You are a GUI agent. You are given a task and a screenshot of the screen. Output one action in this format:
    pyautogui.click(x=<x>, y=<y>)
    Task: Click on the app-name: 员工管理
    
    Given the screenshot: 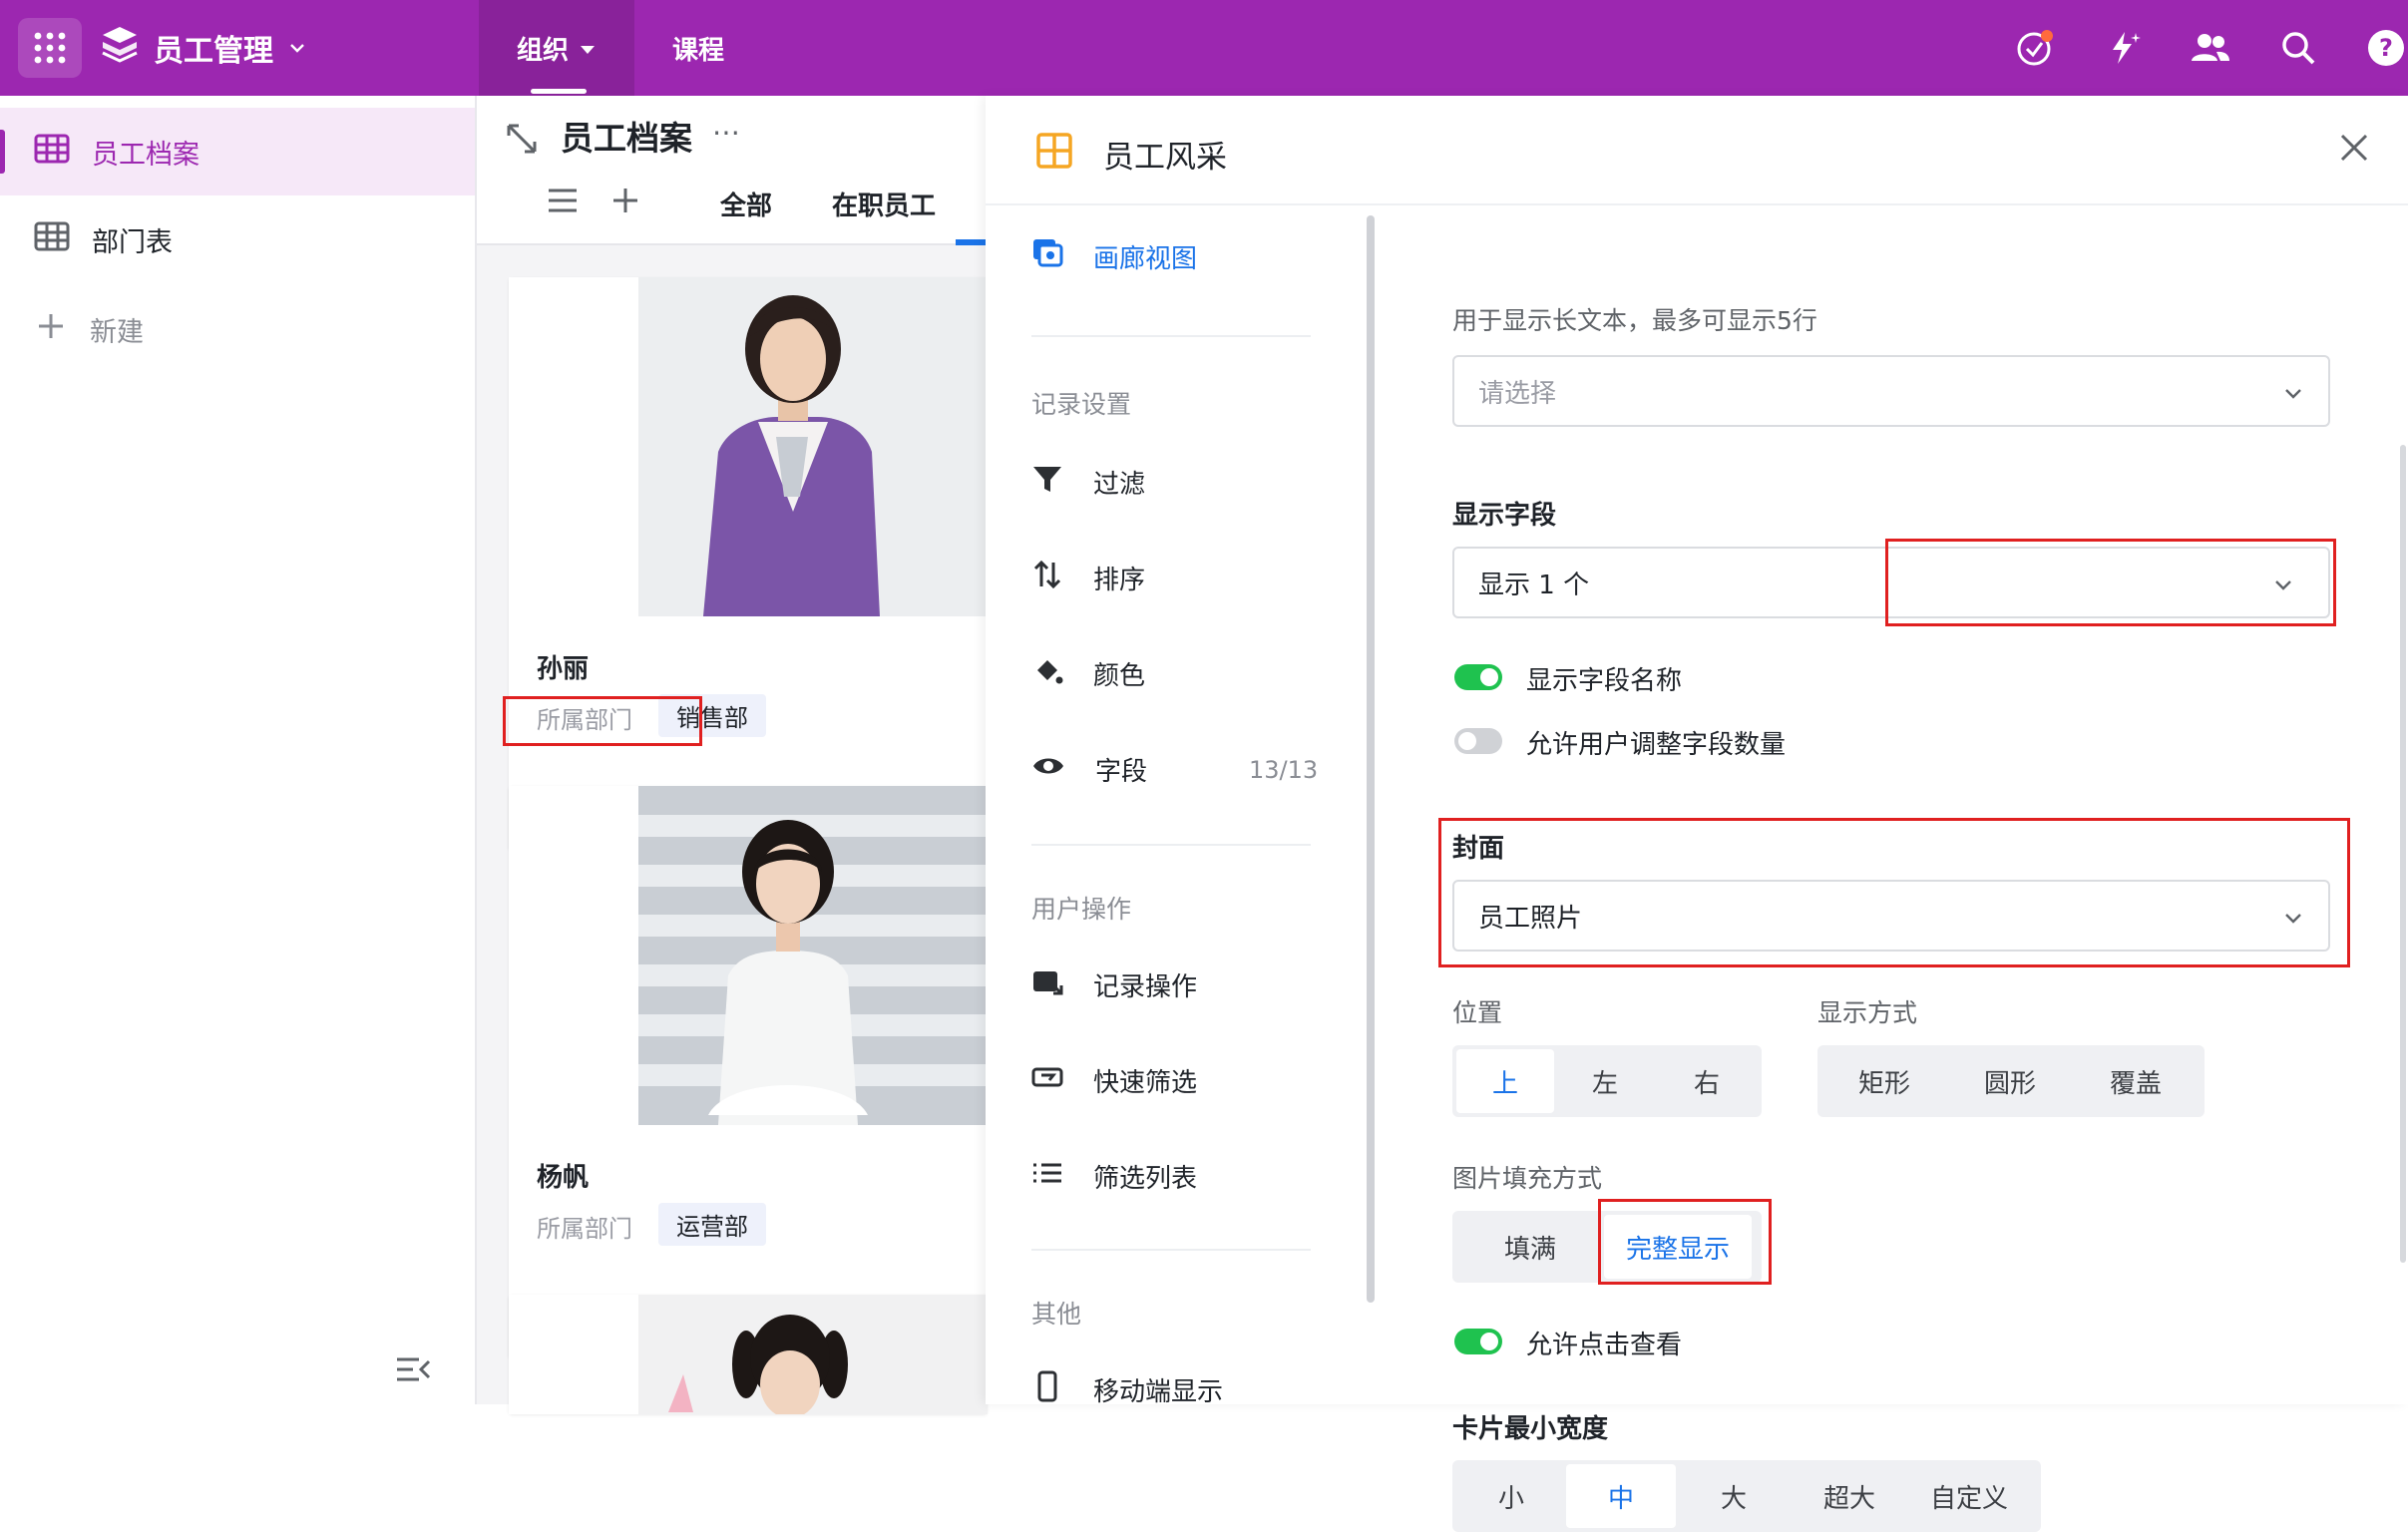 What is the action you would take?
    pyautogui.click(x=214, y=51)
    